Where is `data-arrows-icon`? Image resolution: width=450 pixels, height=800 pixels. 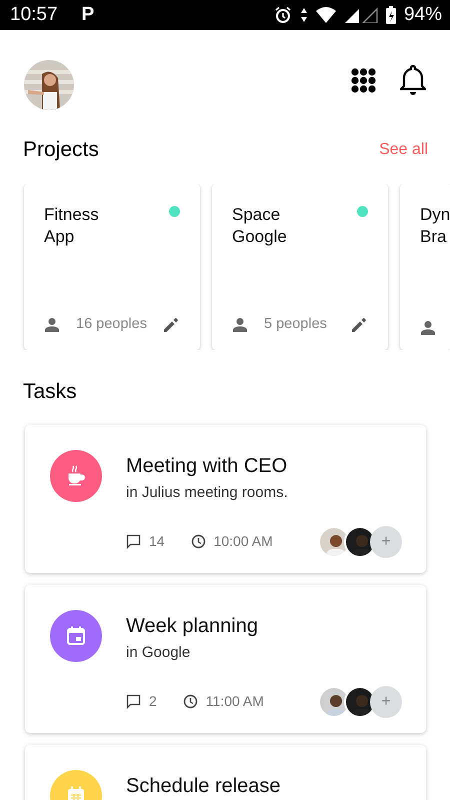
data-arrows-icon is located at coordinates (304, 15).